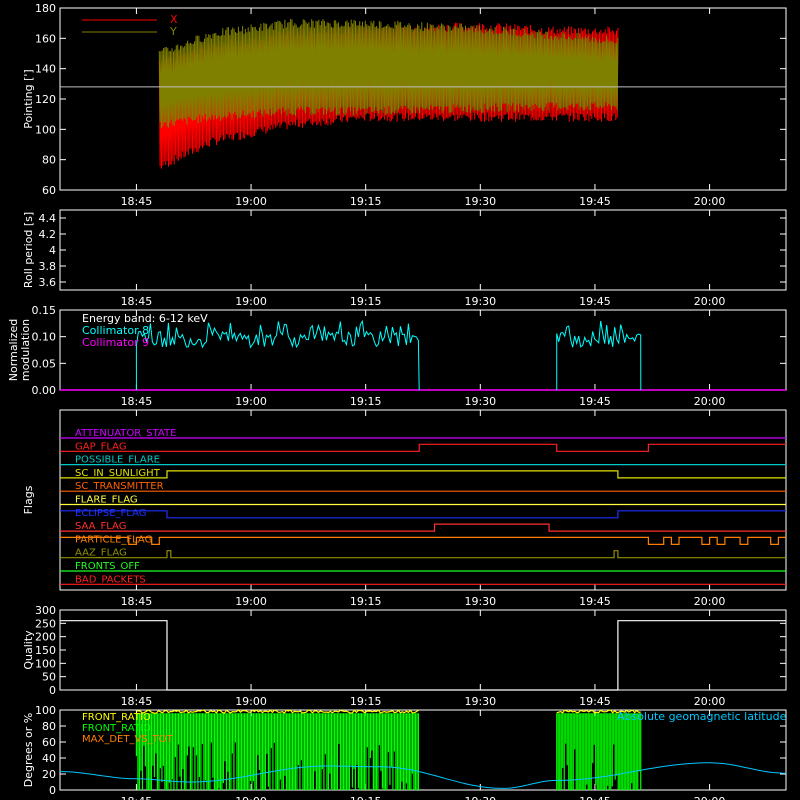 This screenshot has height=800, width=800. I want to click on flag-label: FLARE_FLAG, so click(106, 500).